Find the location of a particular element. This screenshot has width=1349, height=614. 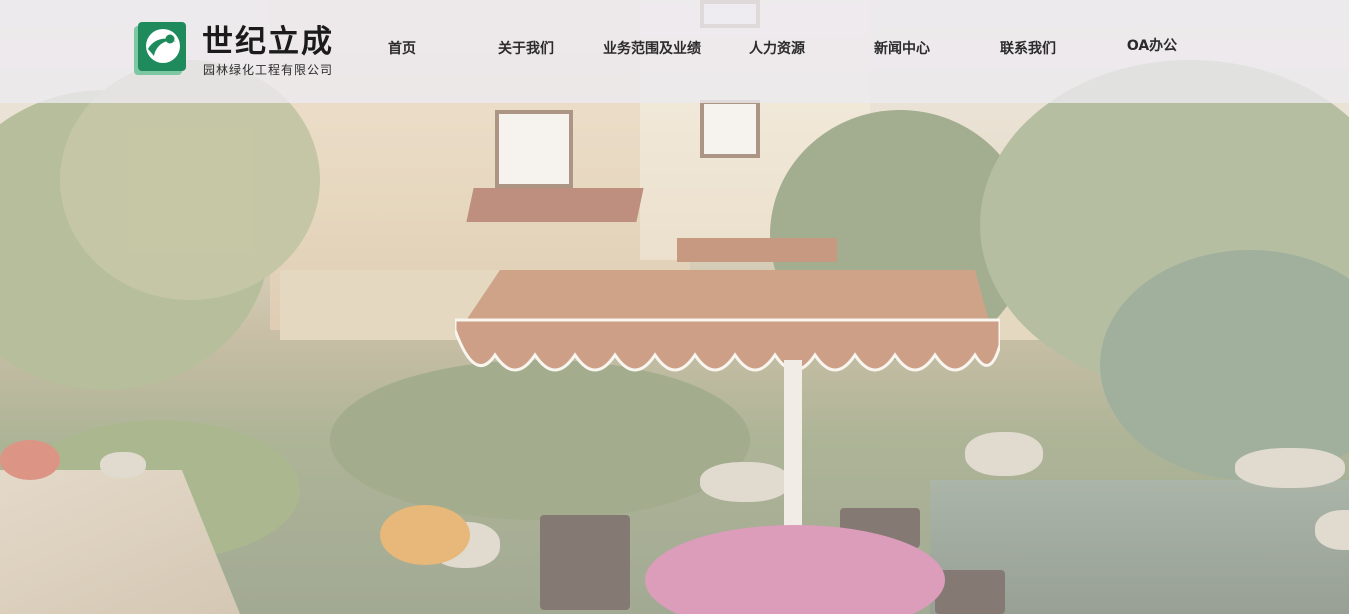

main-nav: 首页 关于我们 业务范围及业绩 人力资源 新闻中心 联系我们 OA办公 is located at coordinates (674, 52).